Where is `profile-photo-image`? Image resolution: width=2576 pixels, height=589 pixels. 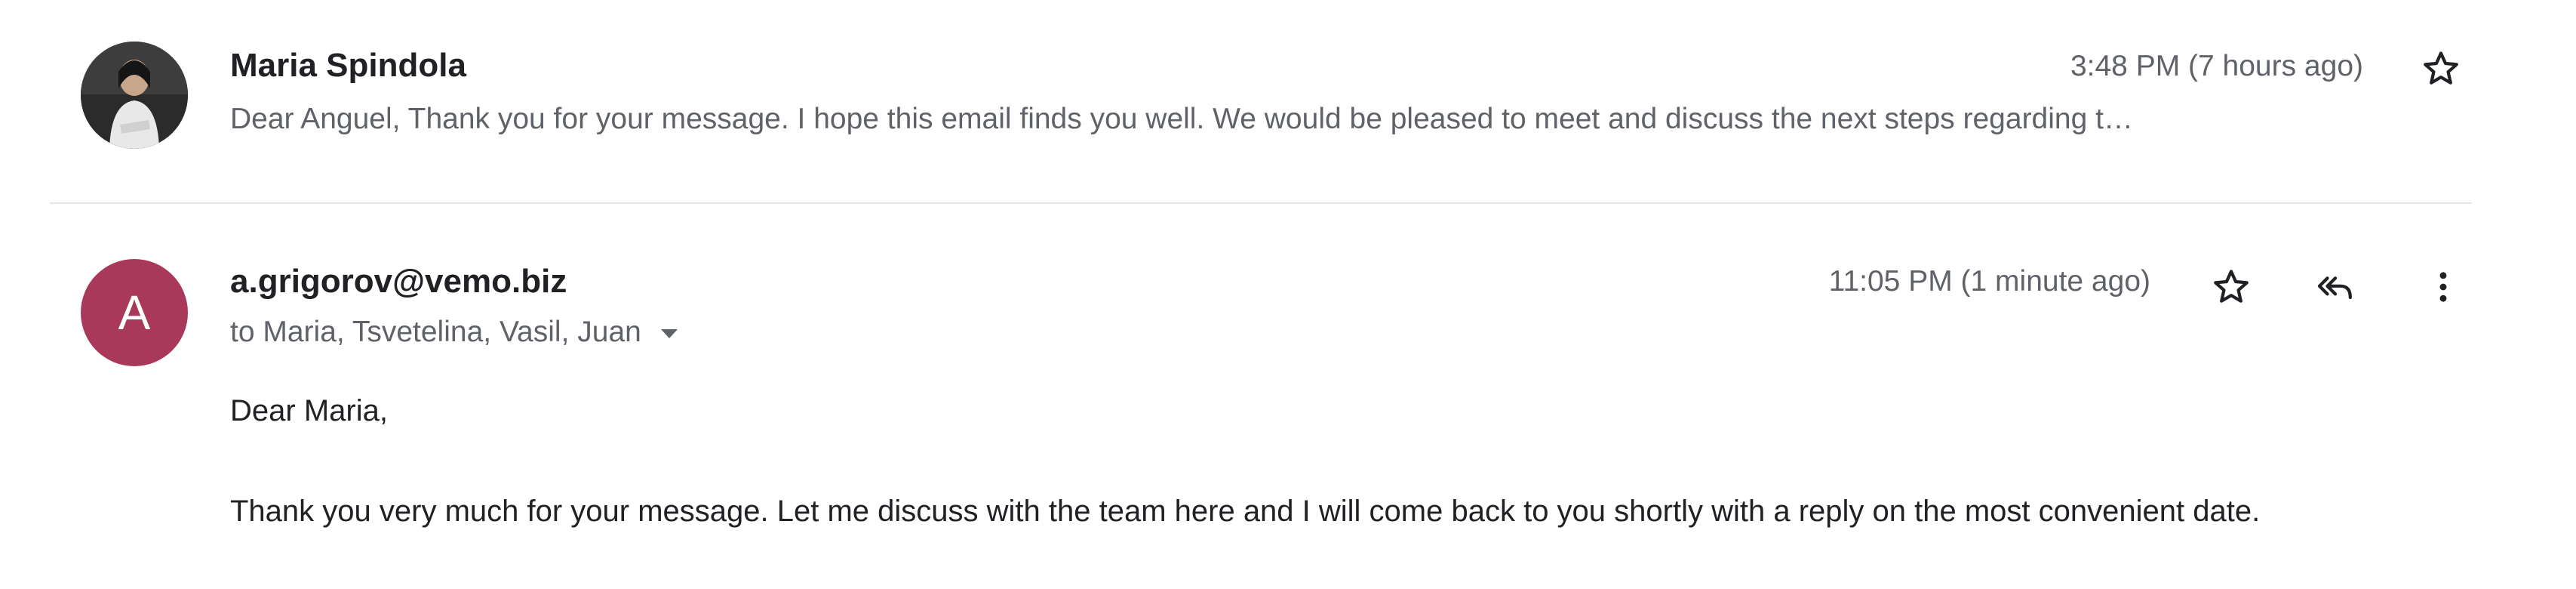
profile-photo-image is located at coordinates (134, 96).